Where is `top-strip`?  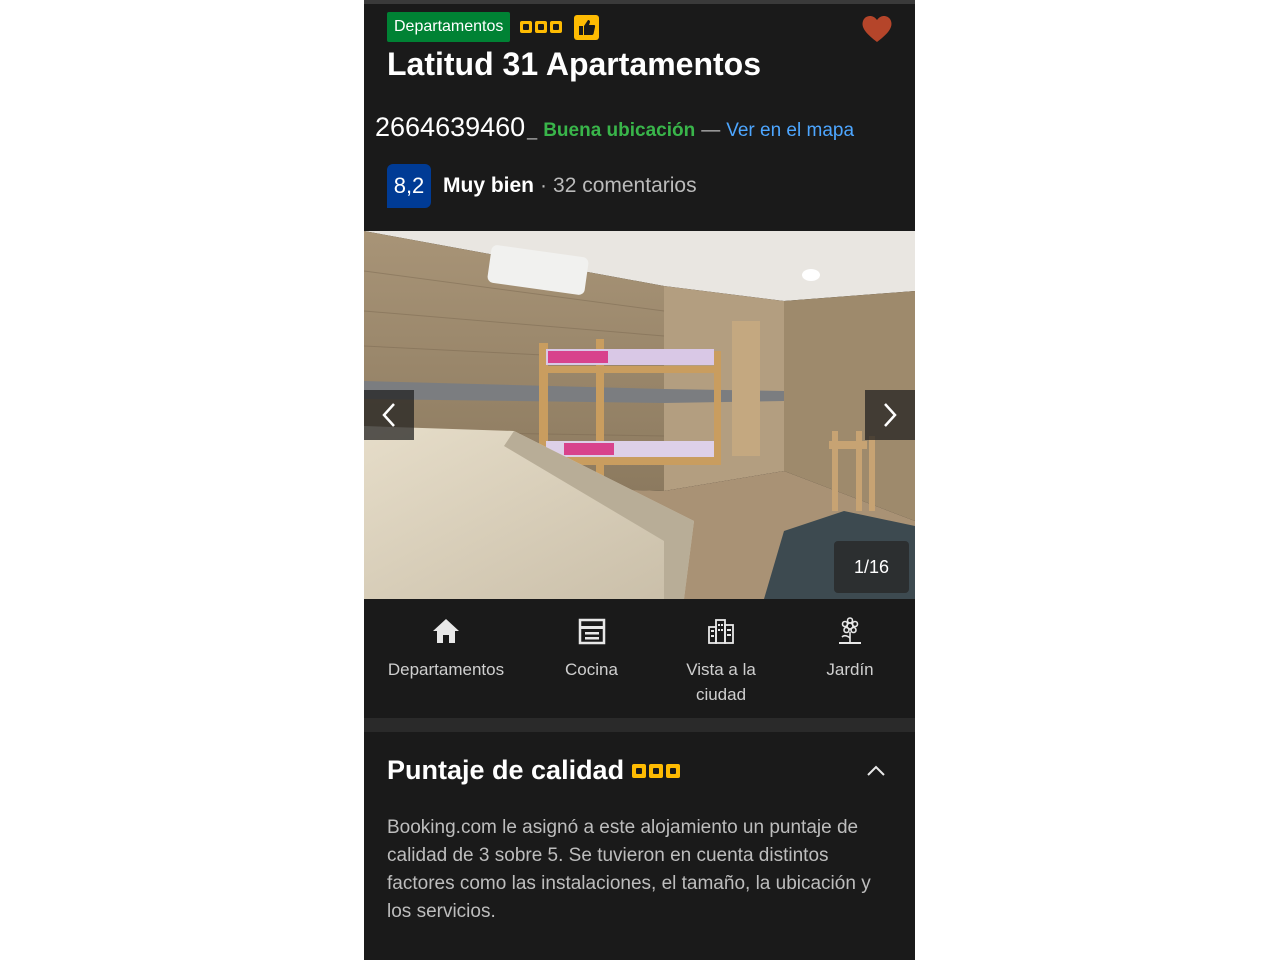
top-strip is located at coordinates (639, 2).